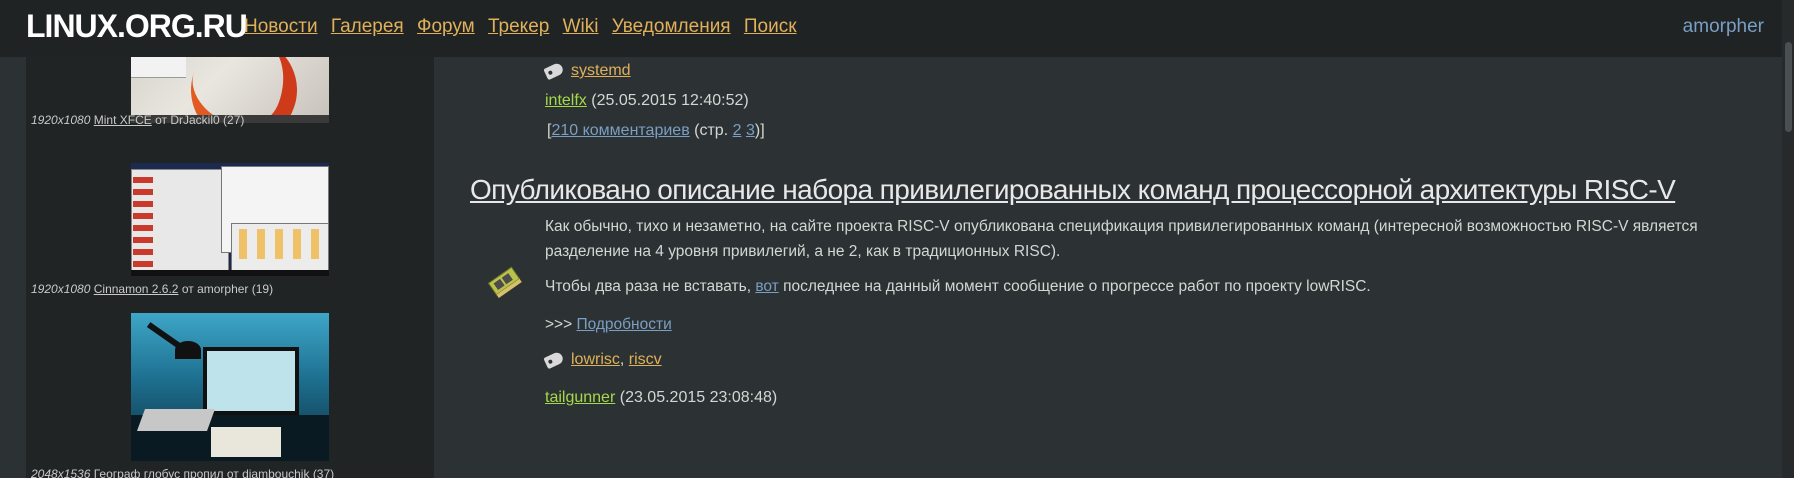  What do you see at coordinates (698, 397) in the screenshot?
I see `post-date: (23.05.2015 23:08:48)` at bounding box center [698, 397].